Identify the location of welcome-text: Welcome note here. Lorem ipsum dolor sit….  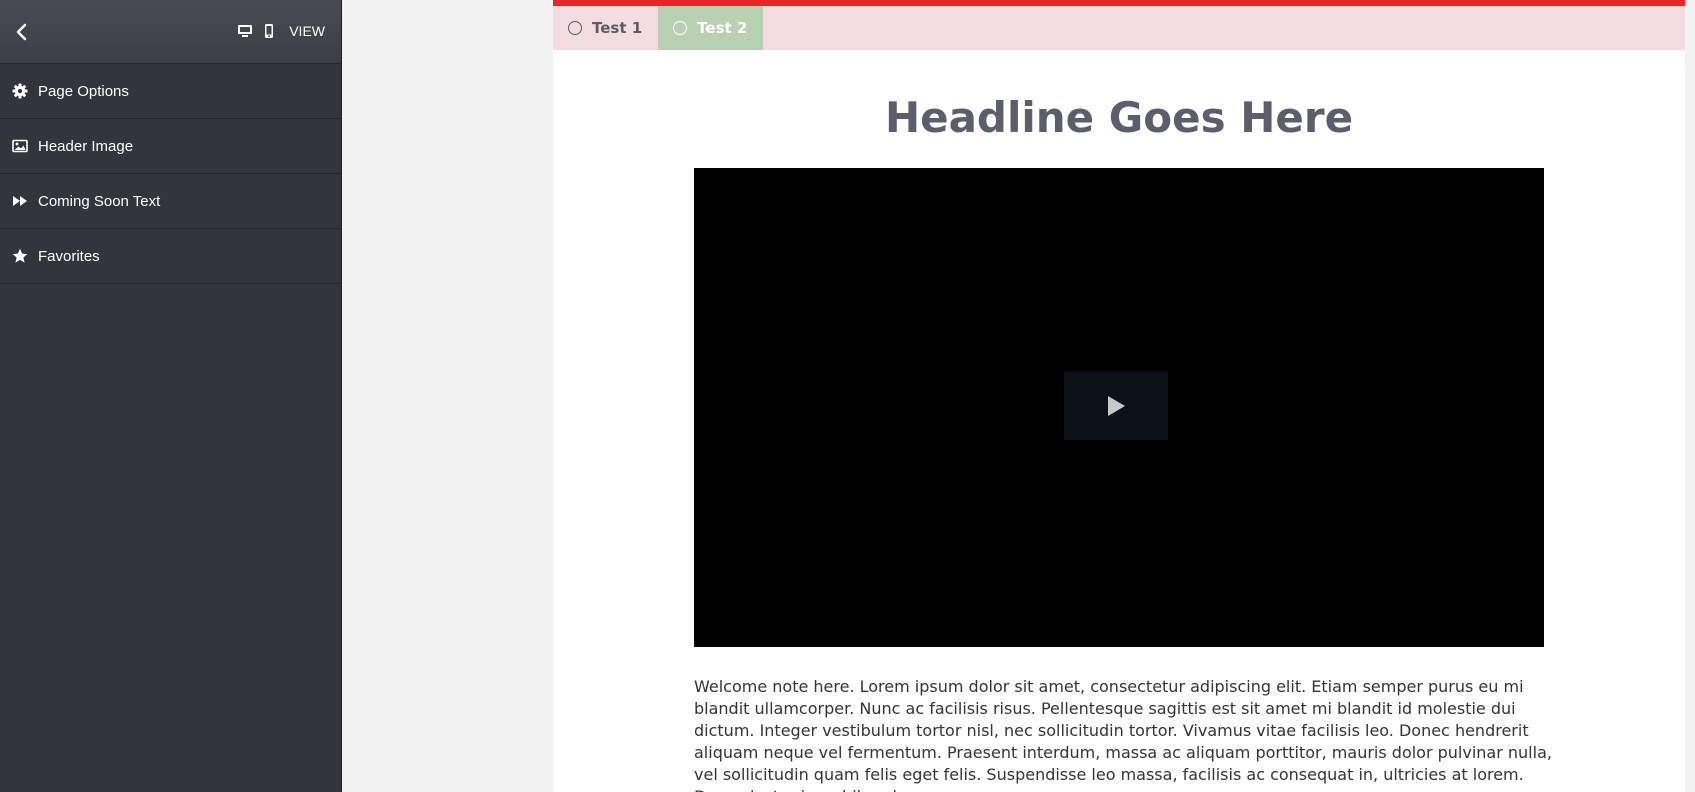
(1123, 734).